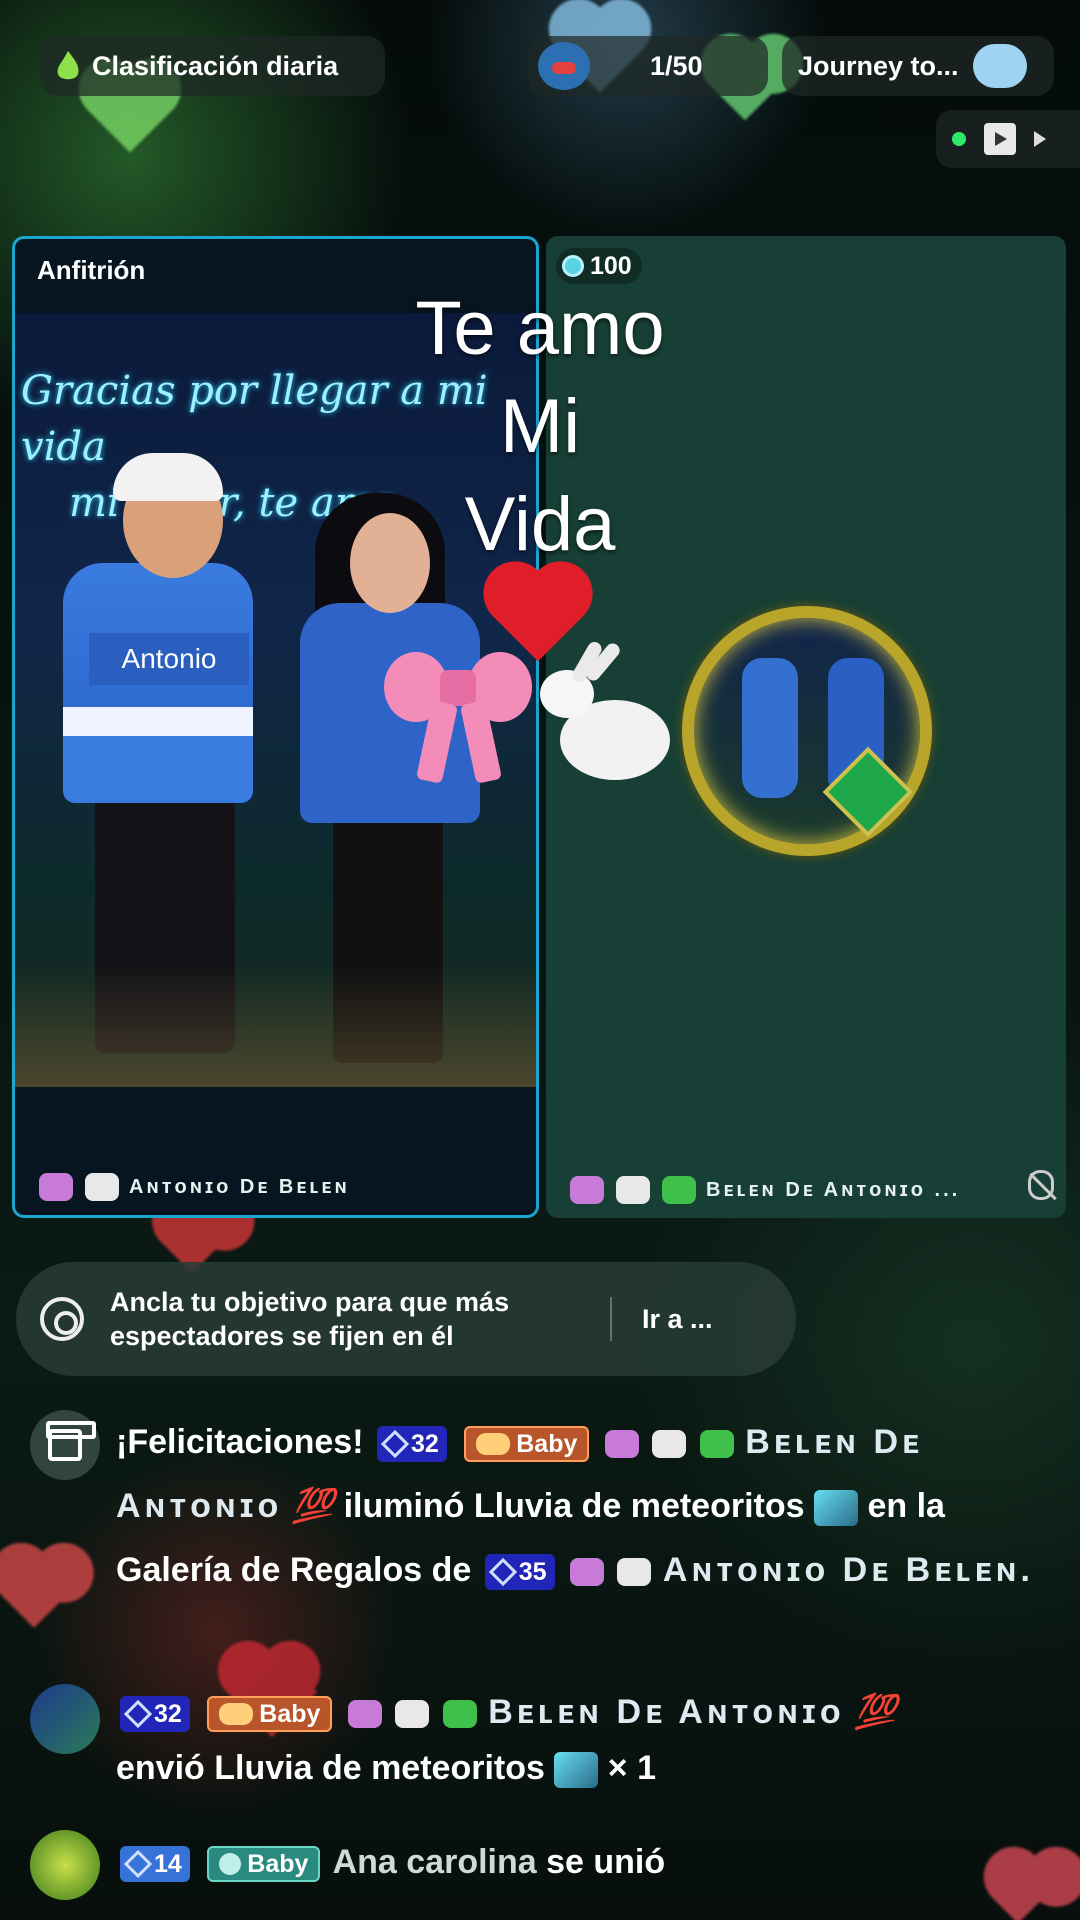  Describe the element at coordinates (91, 270) in the screenshot. I see `host-role-label: Anfitrión` at that location.